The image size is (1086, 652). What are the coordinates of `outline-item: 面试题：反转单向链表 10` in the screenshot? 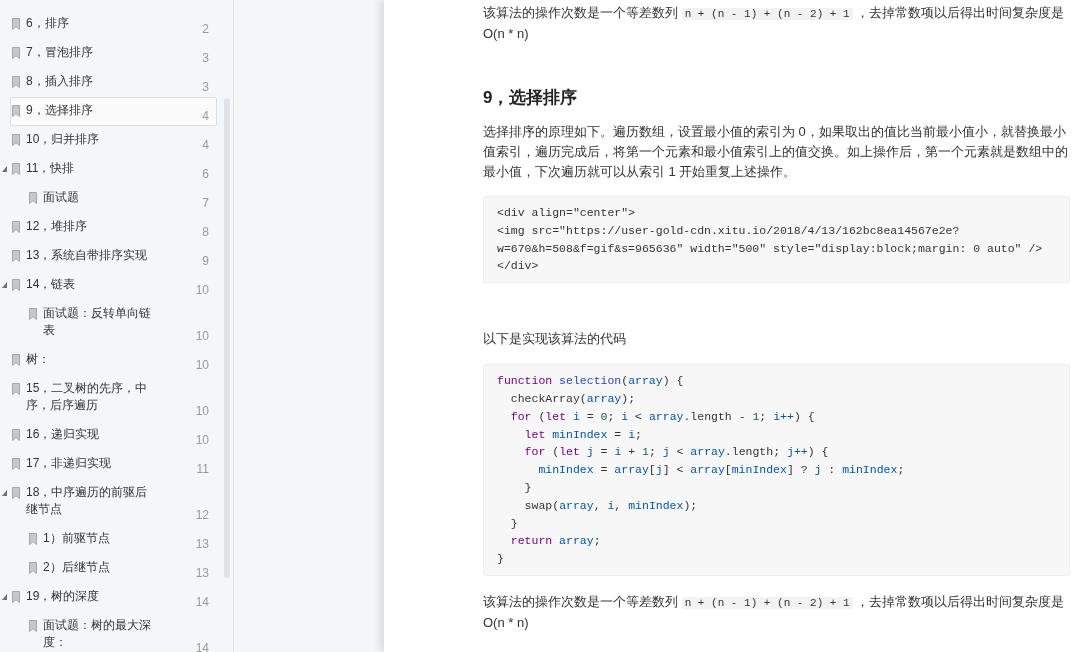 It's located at (113, 323).